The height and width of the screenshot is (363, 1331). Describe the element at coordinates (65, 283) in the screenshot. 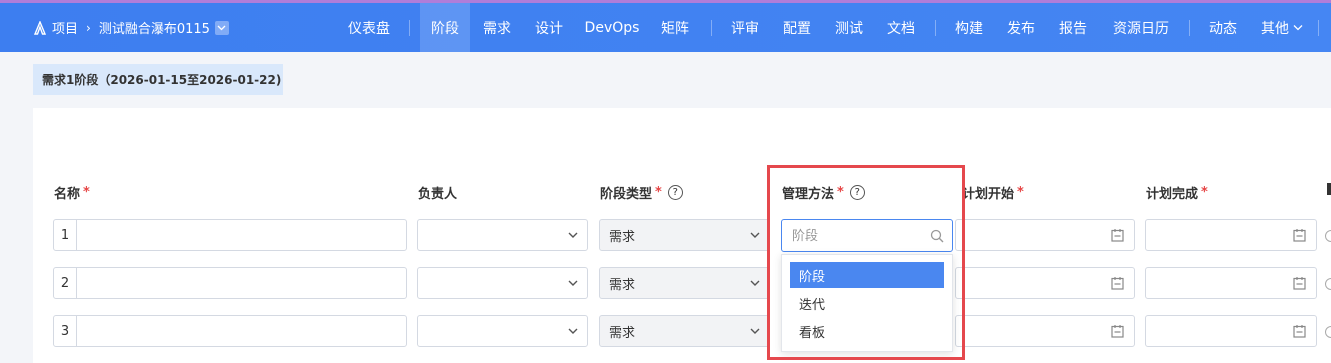

I see `row-index: 2` at that location.